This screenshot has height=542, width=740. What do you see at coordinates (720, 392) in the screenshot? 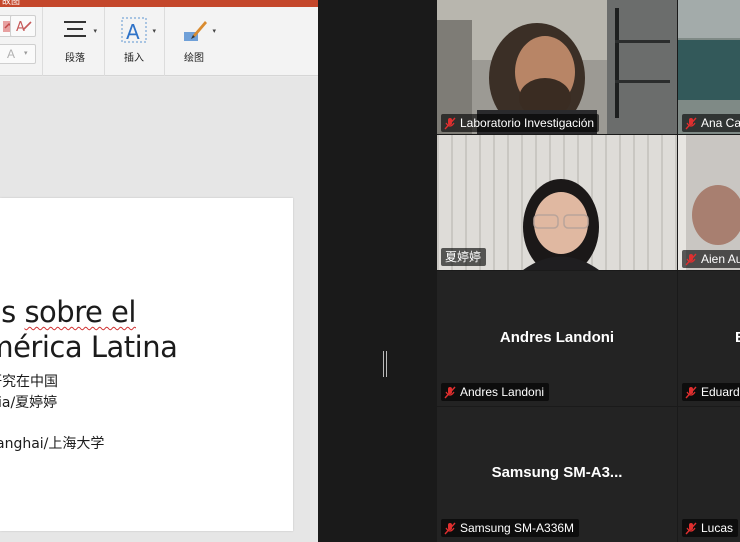
I see `participant-name: Eduard` at bounding box center [720, 392].